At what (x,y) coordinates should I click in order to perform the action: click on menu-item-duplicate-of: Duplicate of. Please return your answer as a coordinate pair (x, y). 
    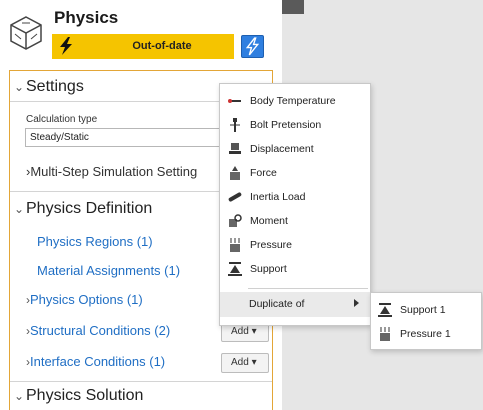
    Looking at the image, I should click on (295, 304).